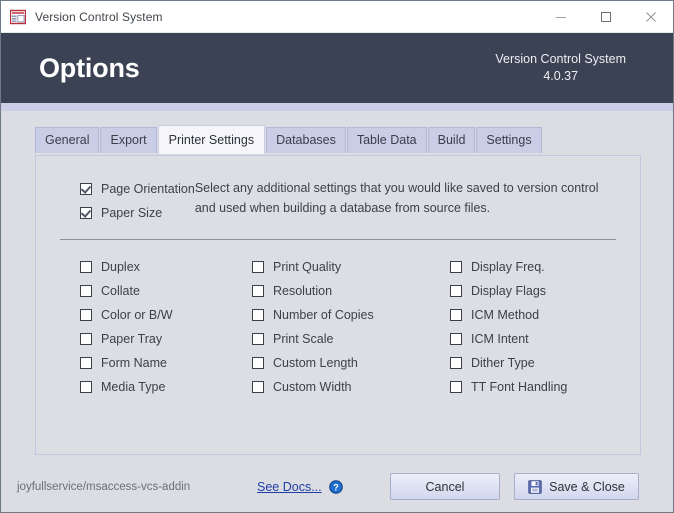 This screenshot has height=513, width=674. Describe the element at coordinates (86, 339) in the screenshot. I see `checkbox-paper-tray` at that location.